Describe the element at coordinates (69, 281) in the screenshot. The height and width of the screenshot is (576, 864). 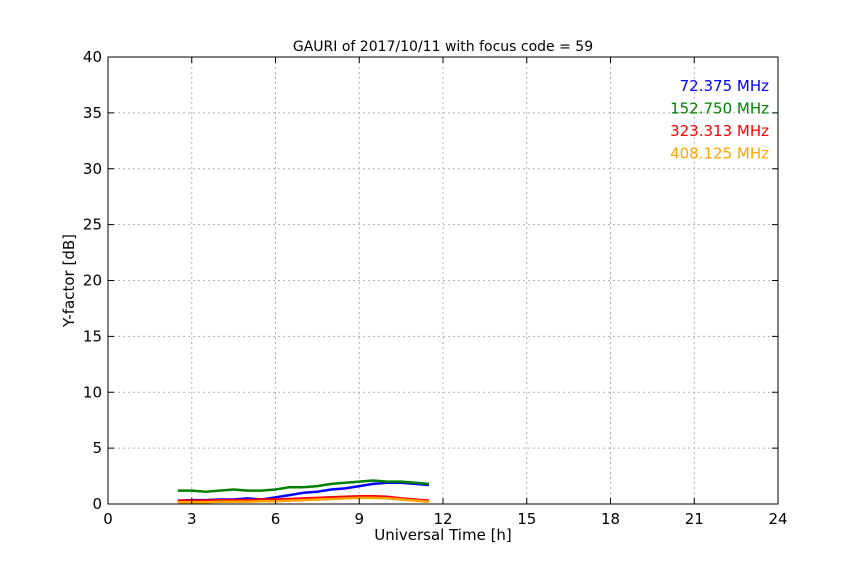
I see `y-axis-label: Y-factor [dB]` at that location.